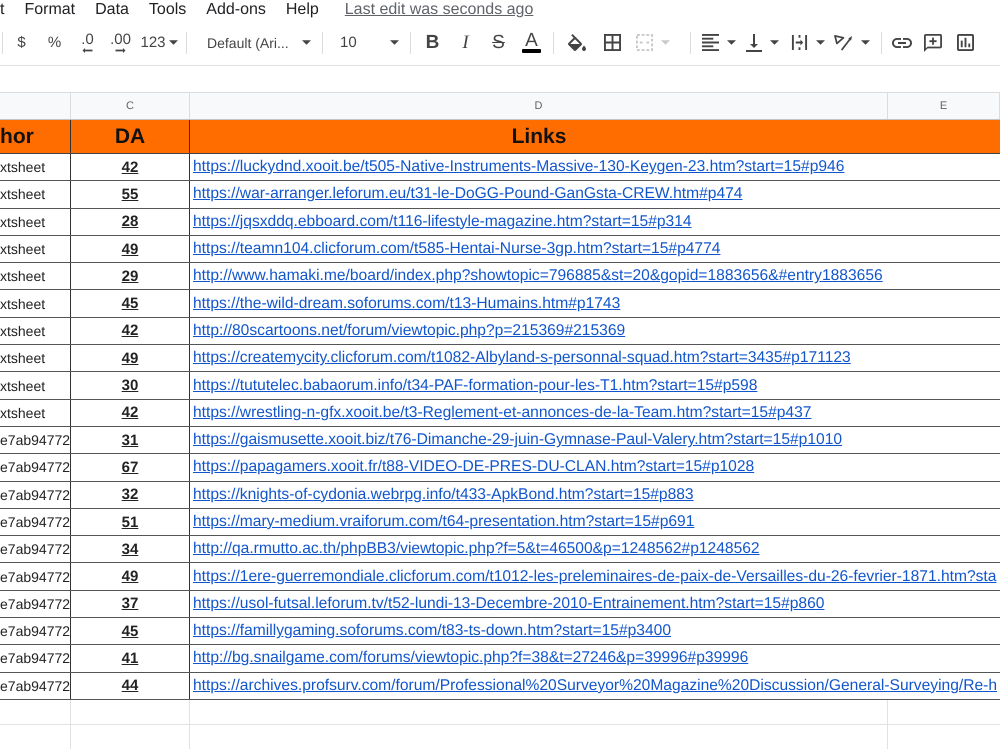 The image size is (1000, 749). I want to click on comment-plus-icon, so click(933, 43).